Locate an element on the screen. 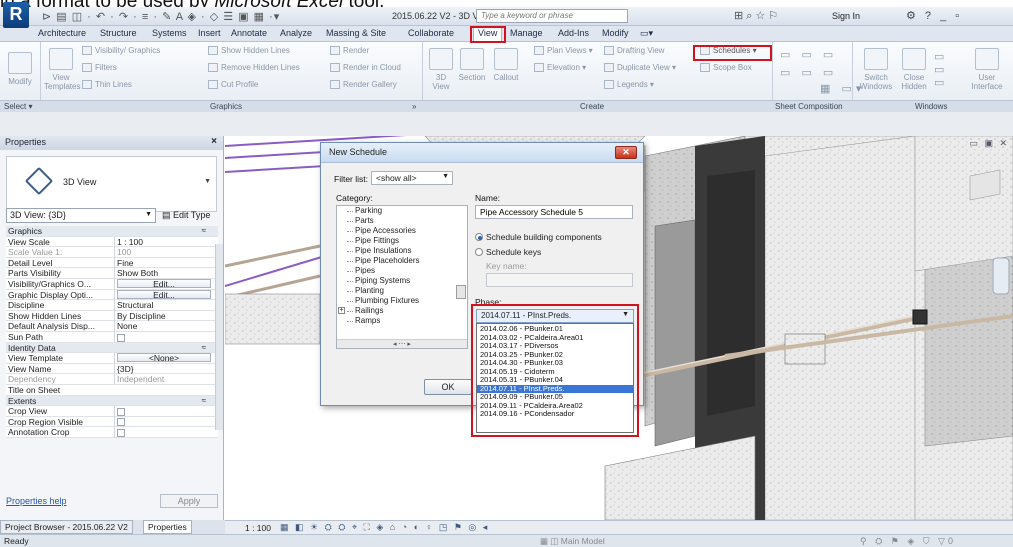 The height and width of the screenshot is (547, 1013). sheet-composition-icons: ▭ ▭ ▭ is located at coordinates (808, 54).